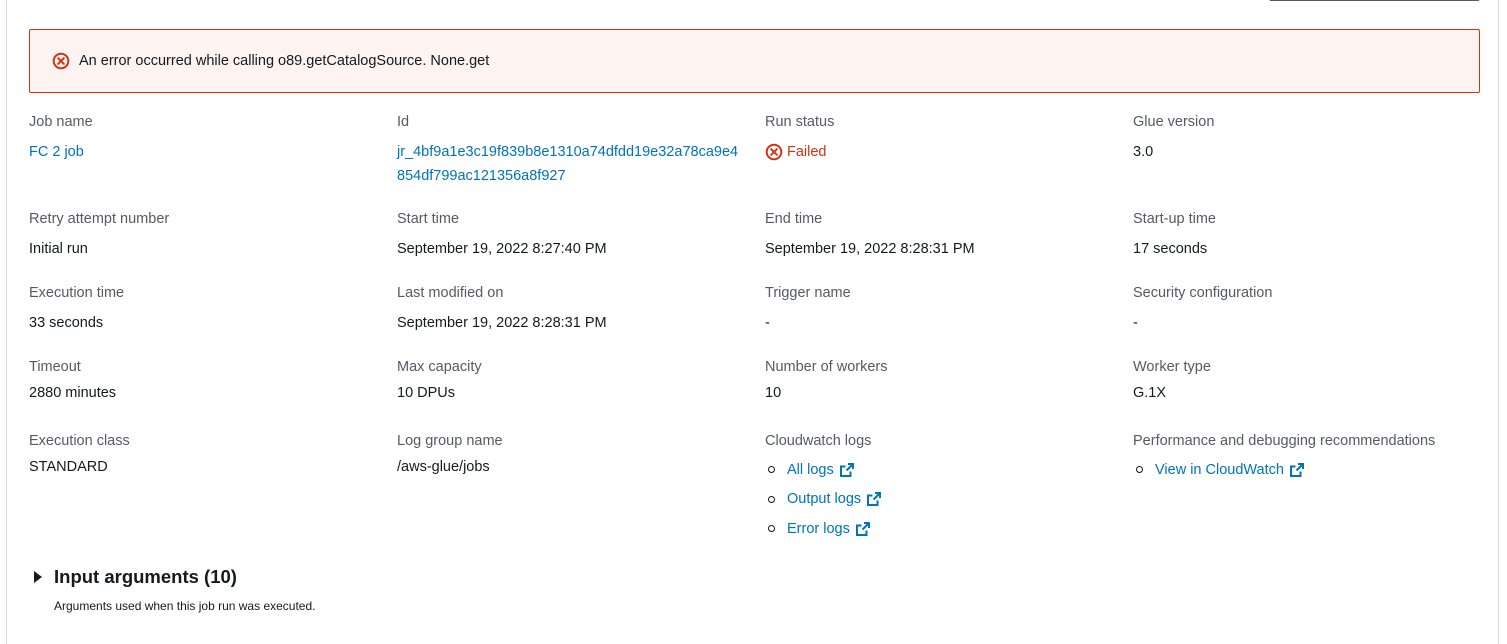 This screenshot has width=1507, height=644. What do you see at coordinates (209, 235) in the screenshot?
I see `field-retry-attempt: Retry attempt number Initial run` at bounding box center [209, 235].